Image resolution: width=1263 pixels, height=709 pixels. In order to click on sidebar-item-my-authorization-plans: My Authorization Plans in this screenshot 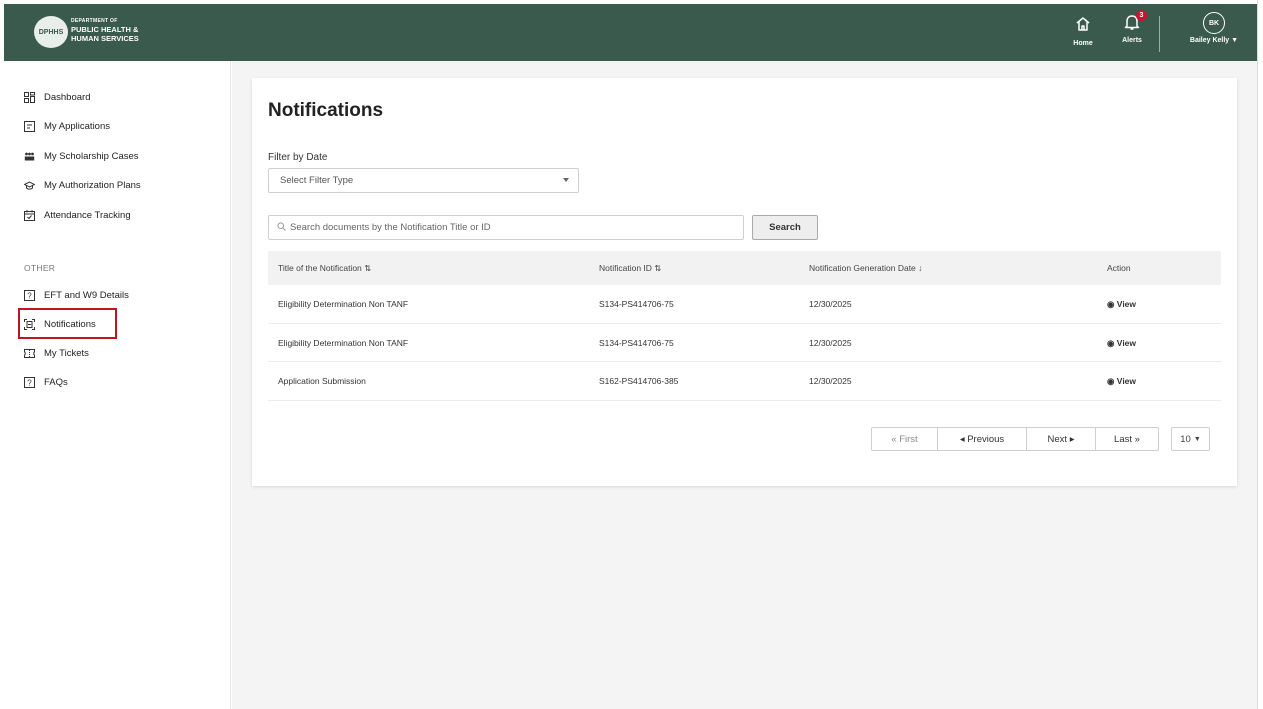, I will do `click(82, 185)`.